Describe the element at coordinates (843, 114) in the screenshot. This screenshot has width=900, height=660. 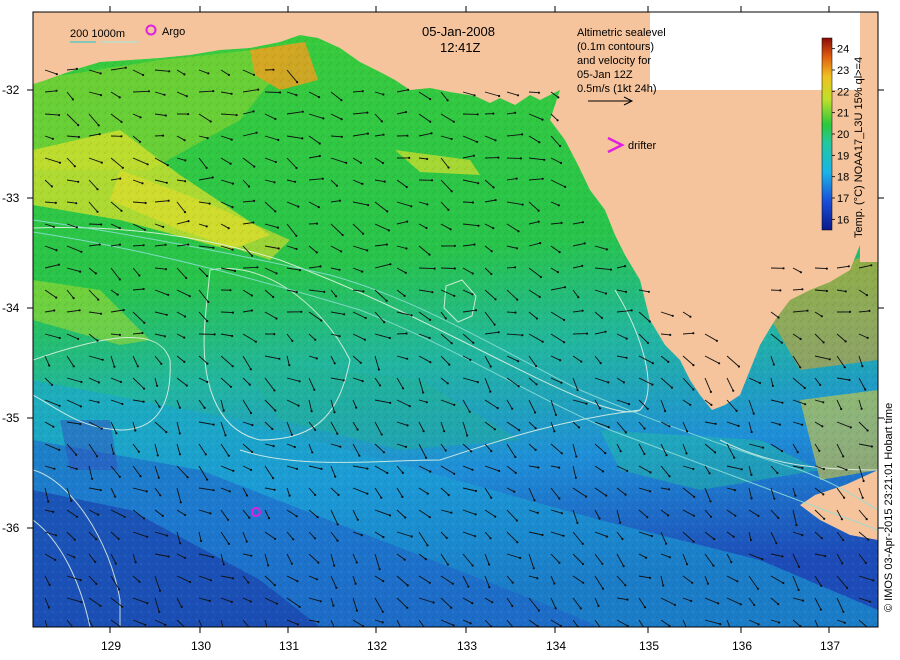
I see `colorbar-tick-label: 21` at that location.